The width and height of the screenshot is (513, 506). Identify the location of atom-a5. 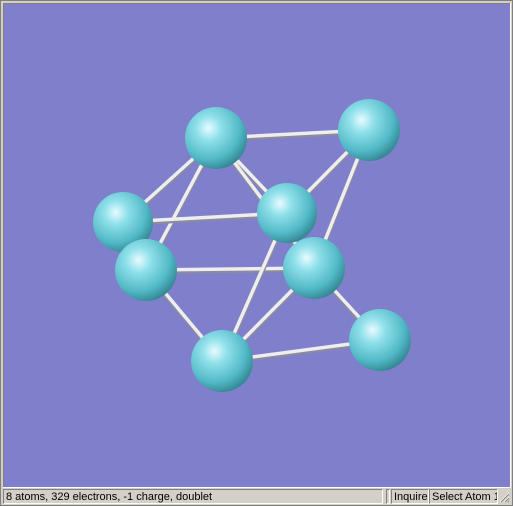
(146, 270).